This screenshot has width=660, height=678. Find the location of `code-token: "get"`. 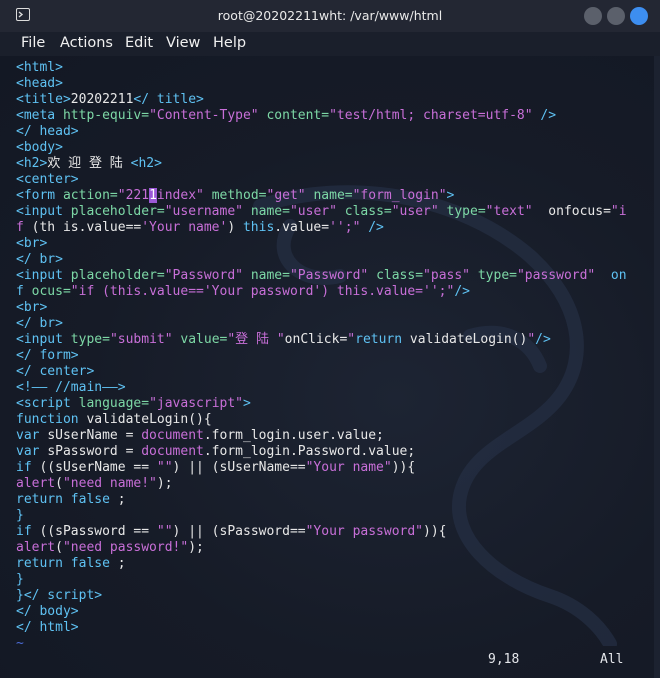

code-token: "get" is located at coordinates (286, 195).